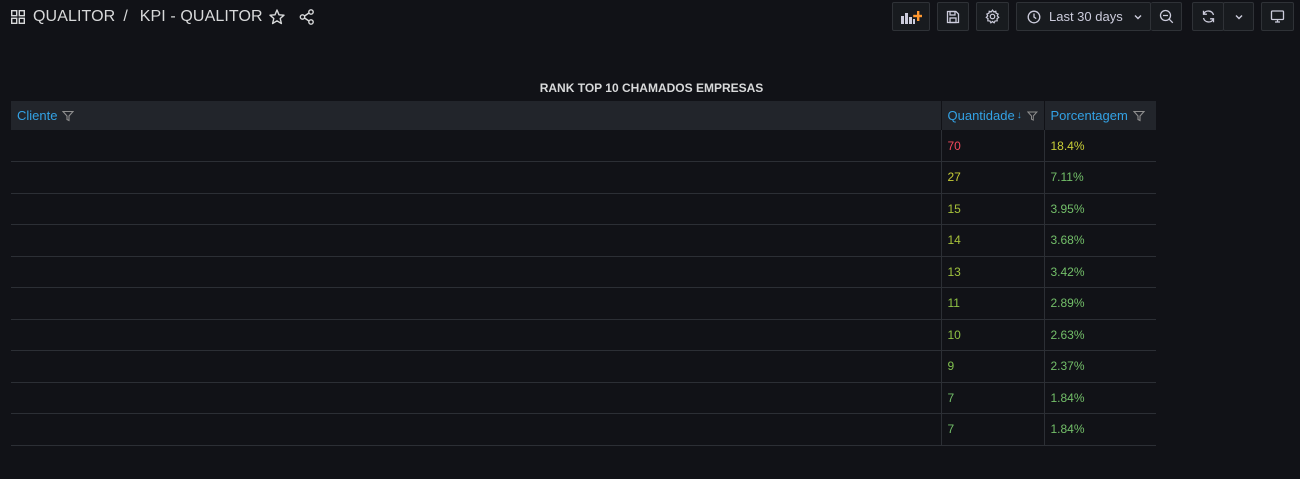  I want to click on quantidade-cell: 9, so click(993, 366).